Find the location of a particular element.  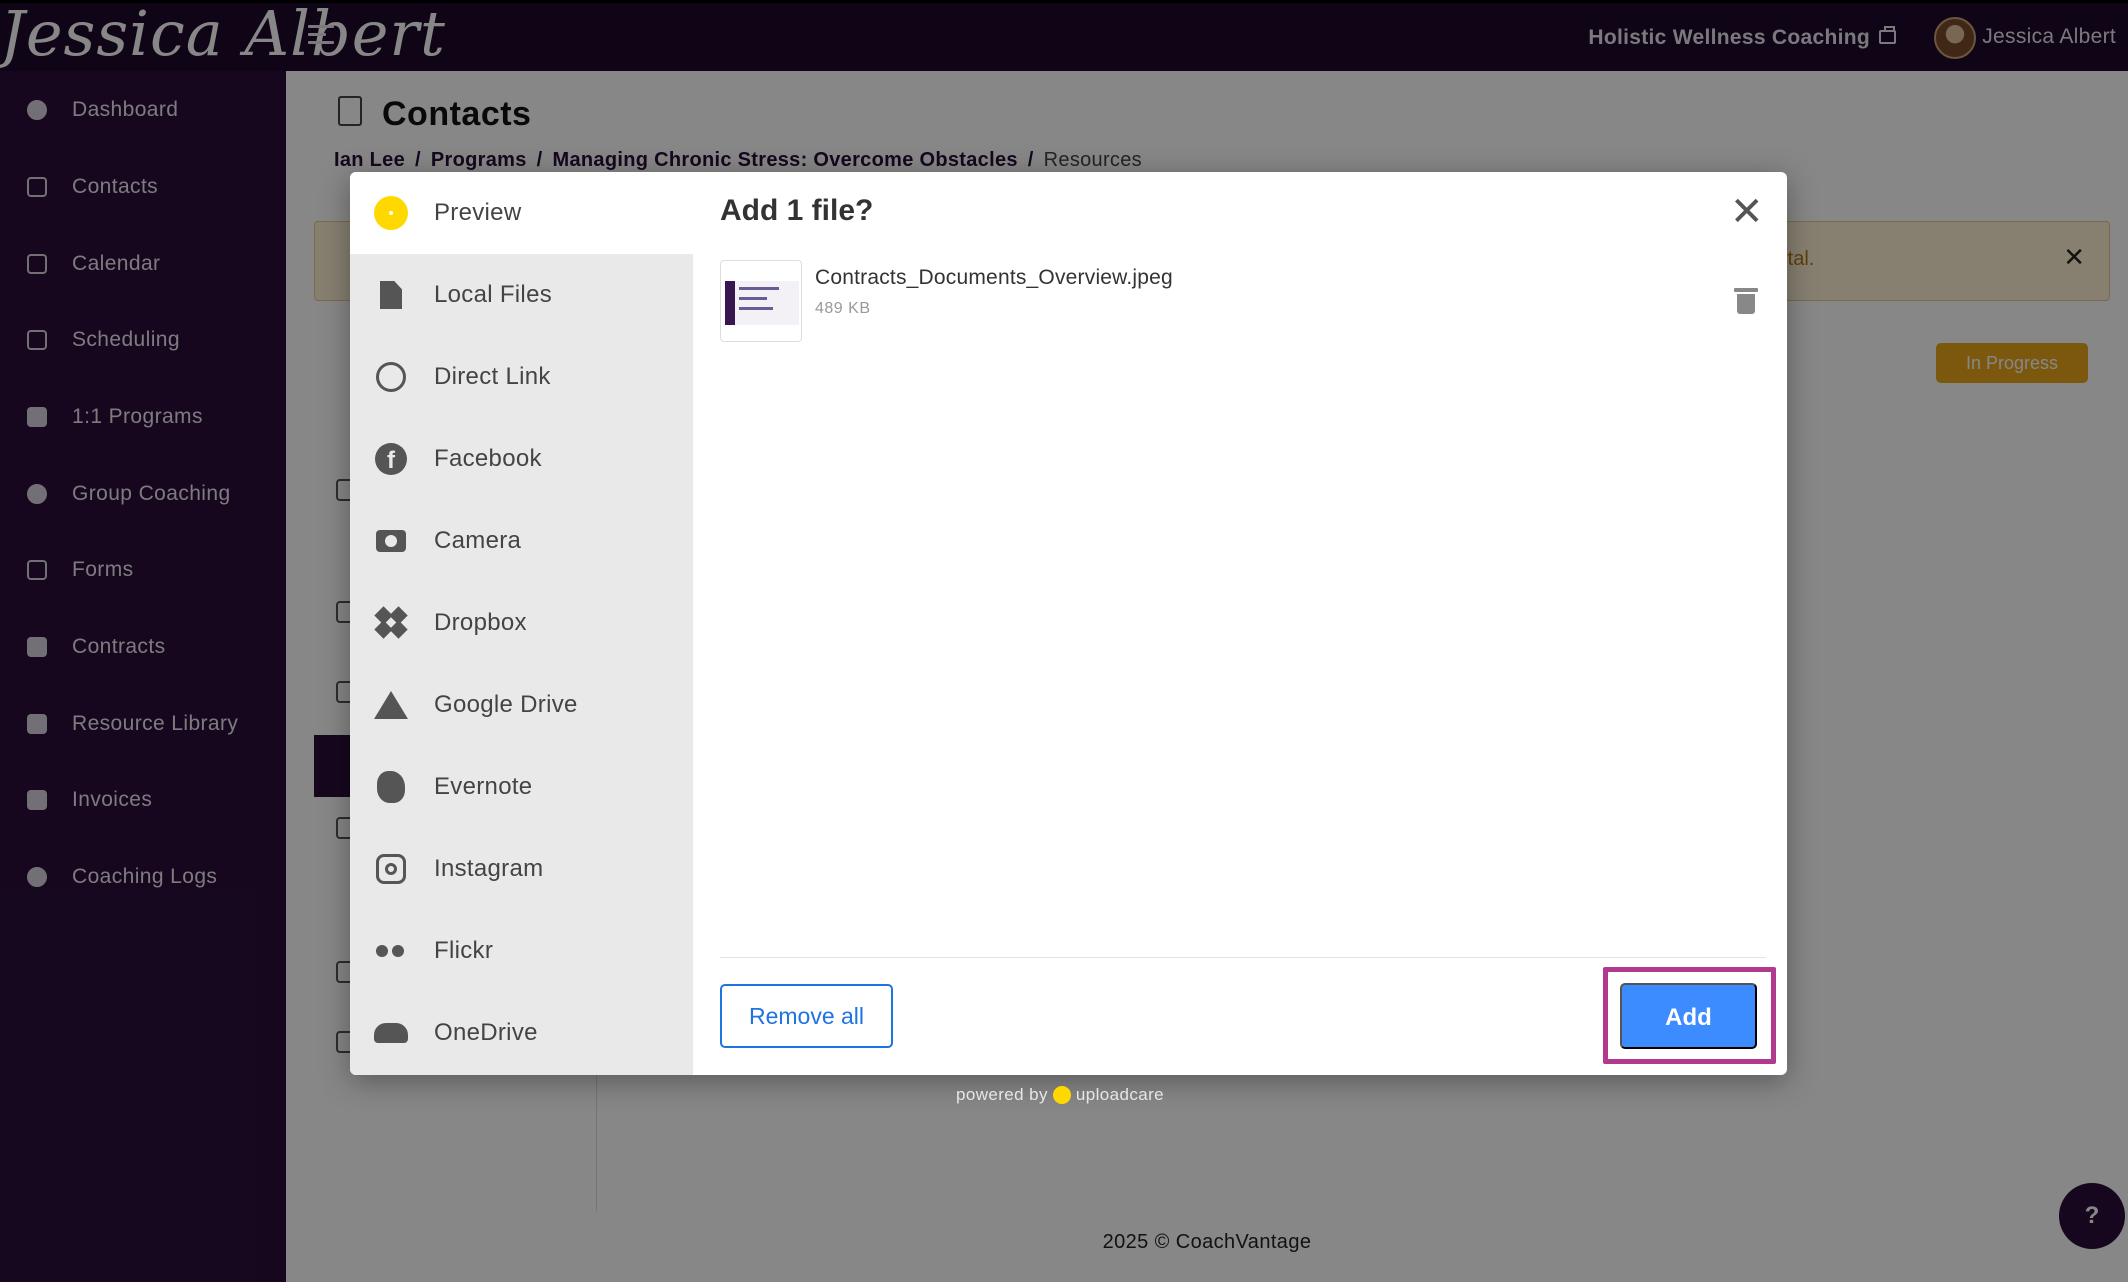

google-drive-icon is located at coordinates (391, 705).